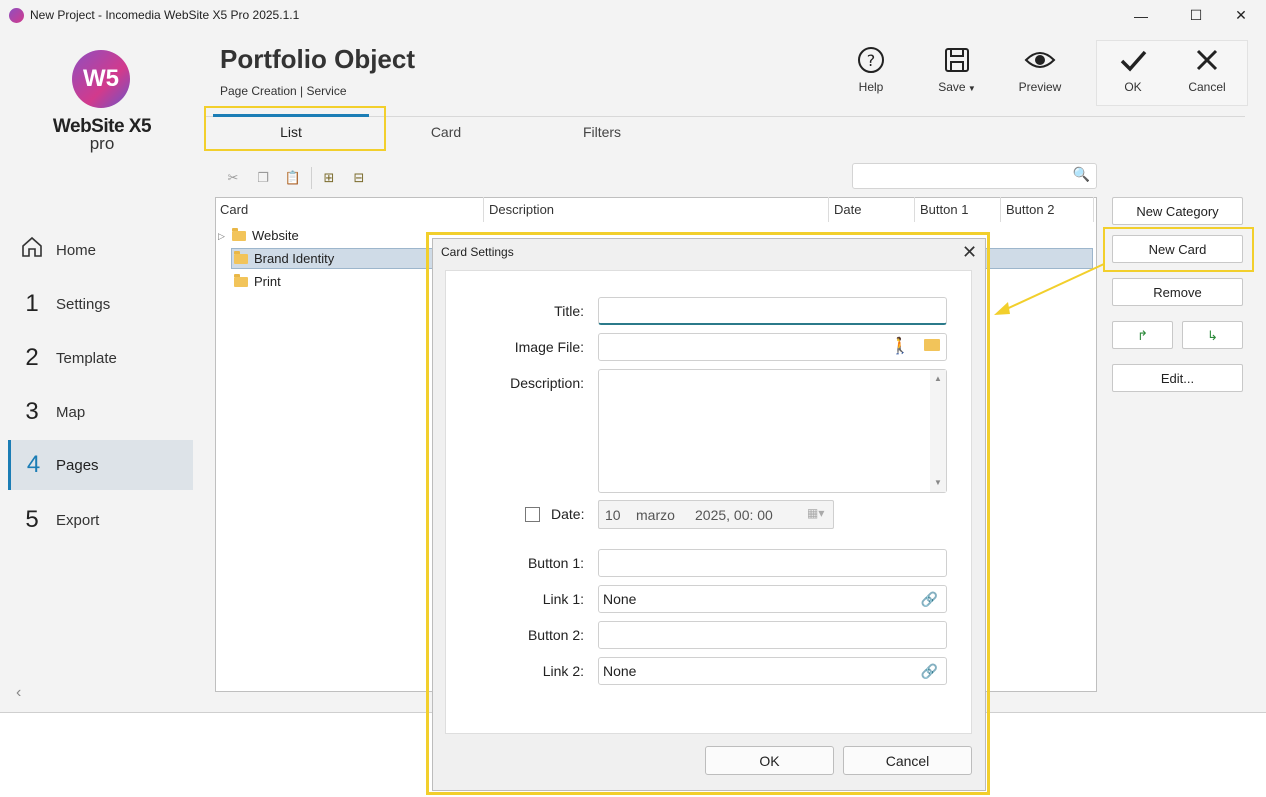 This screenshot has height=797, width=1266. I want to click on cut-icon: ✂, so click(233, 178).